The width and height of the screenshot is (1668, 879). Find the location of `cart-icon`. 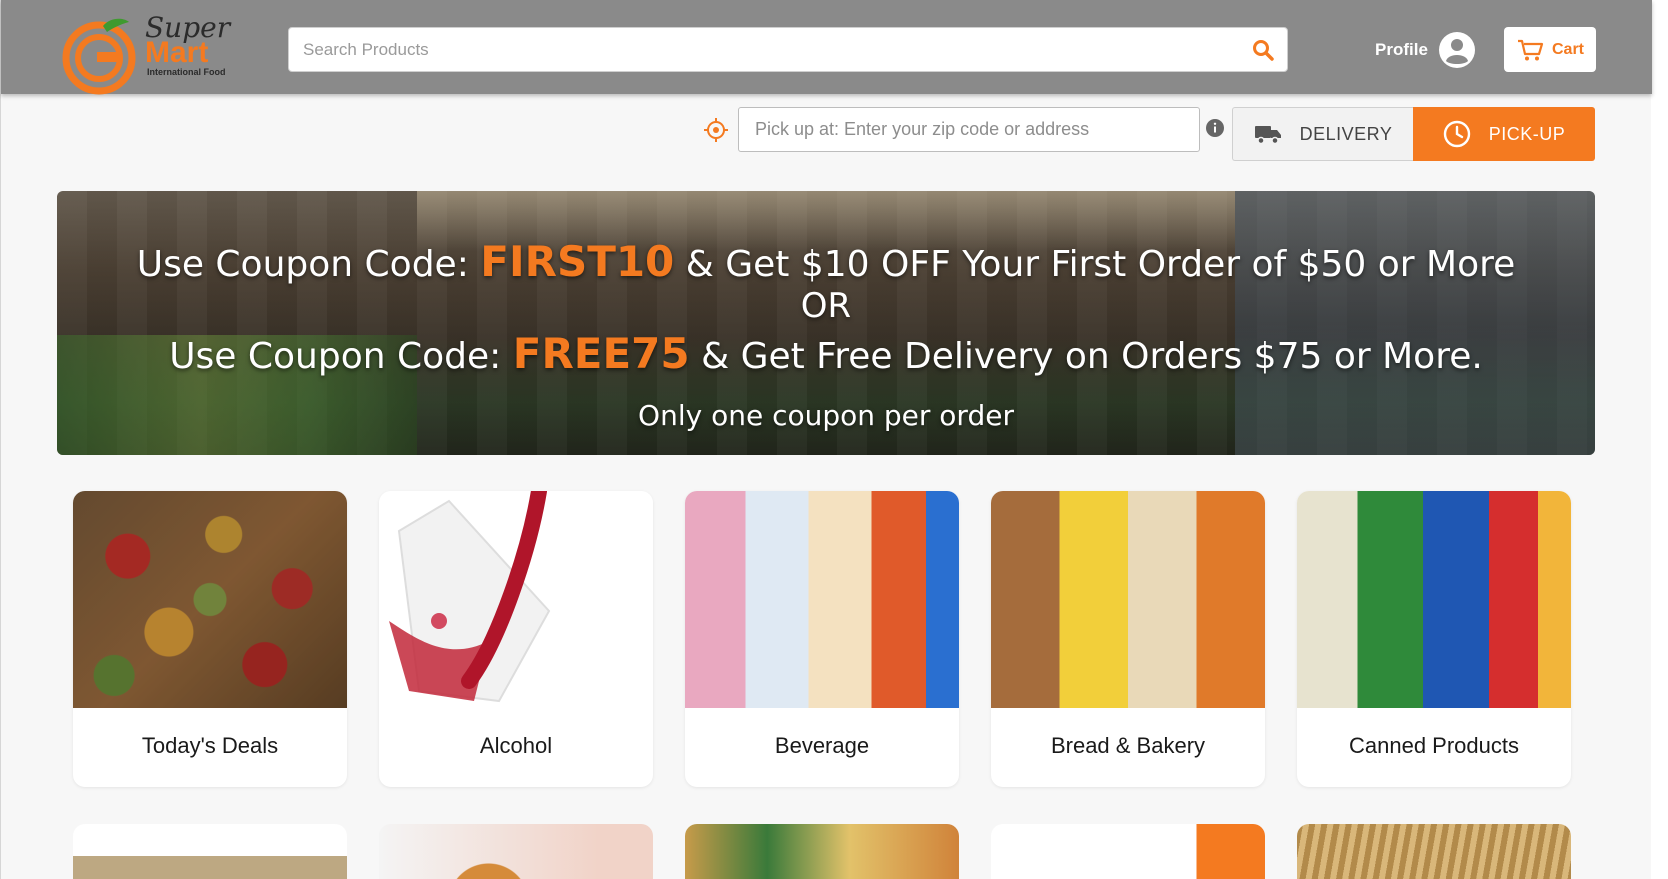

cart-icon is located at coordinates (1530, 49).